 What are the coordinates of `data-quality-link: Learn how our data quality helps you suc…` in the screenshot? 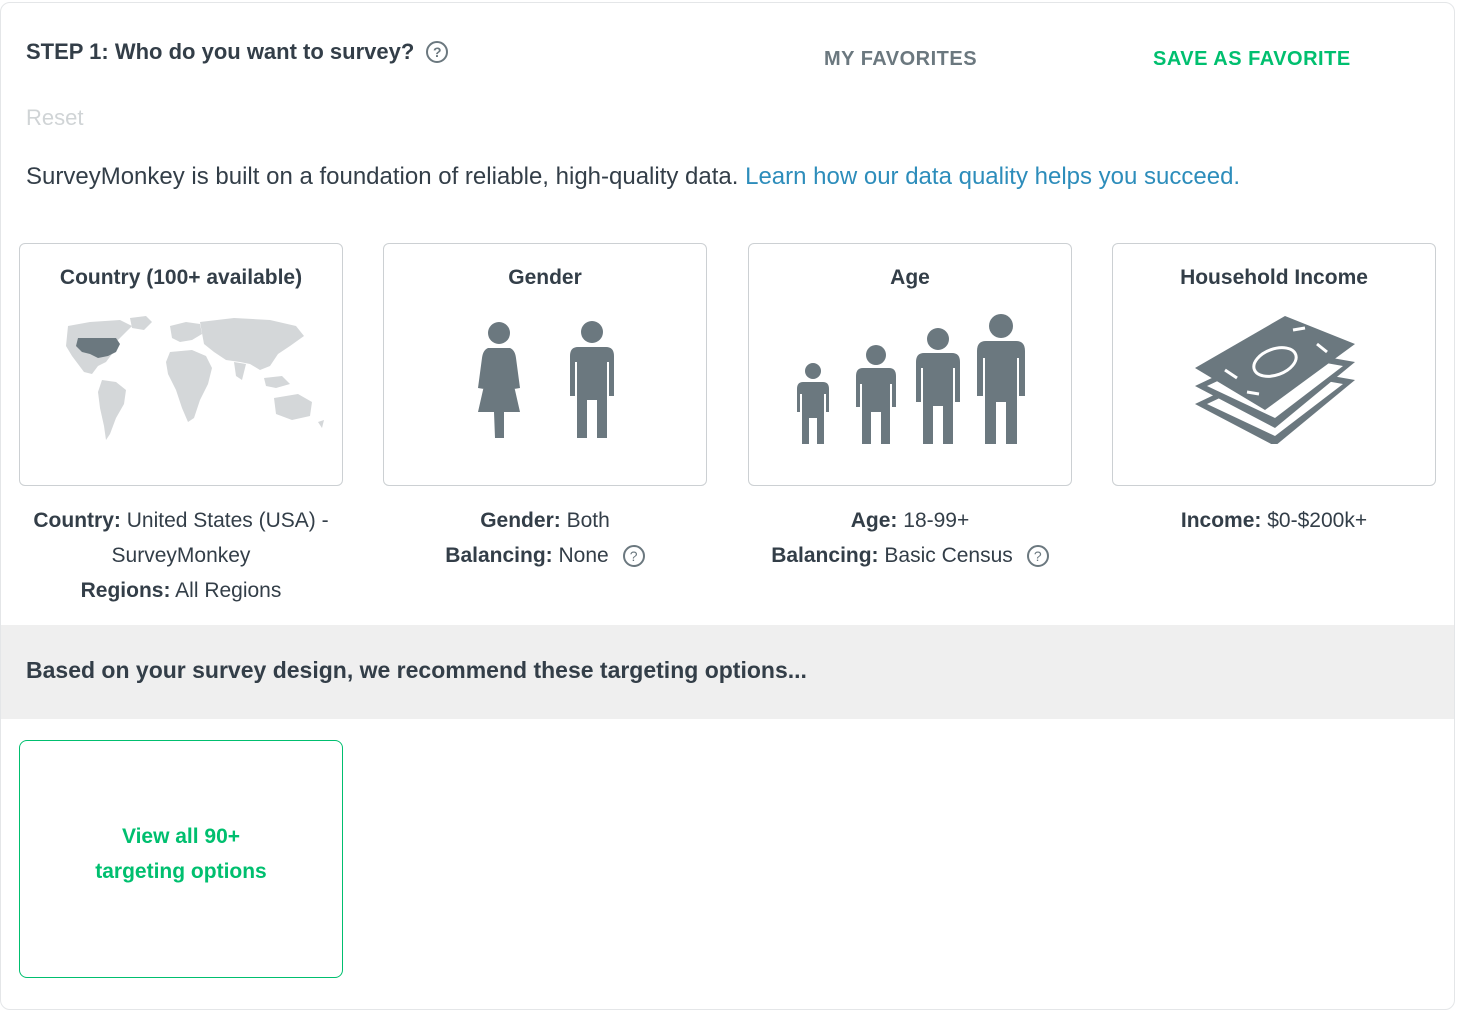 It's located at (992, 176).